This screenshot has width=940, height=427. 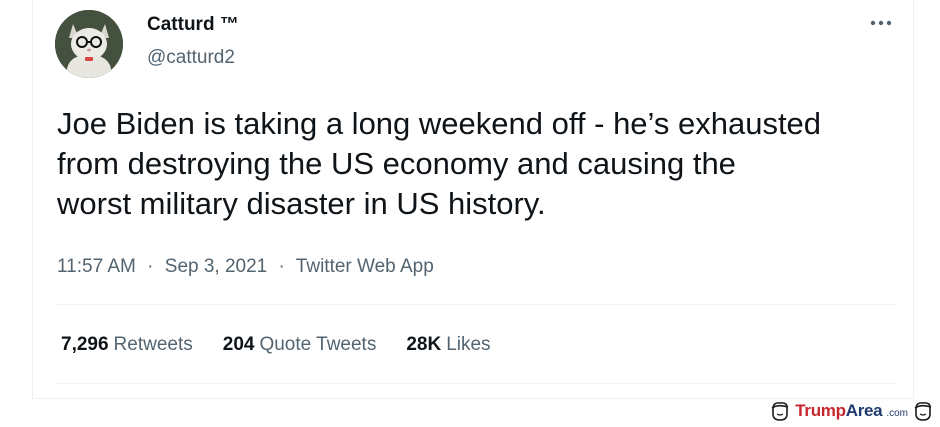 What do you see at coordinates (96, 266) in the screenshot?
I see `tweet-time: 11:57 AM` at bounding box center [96, 266].